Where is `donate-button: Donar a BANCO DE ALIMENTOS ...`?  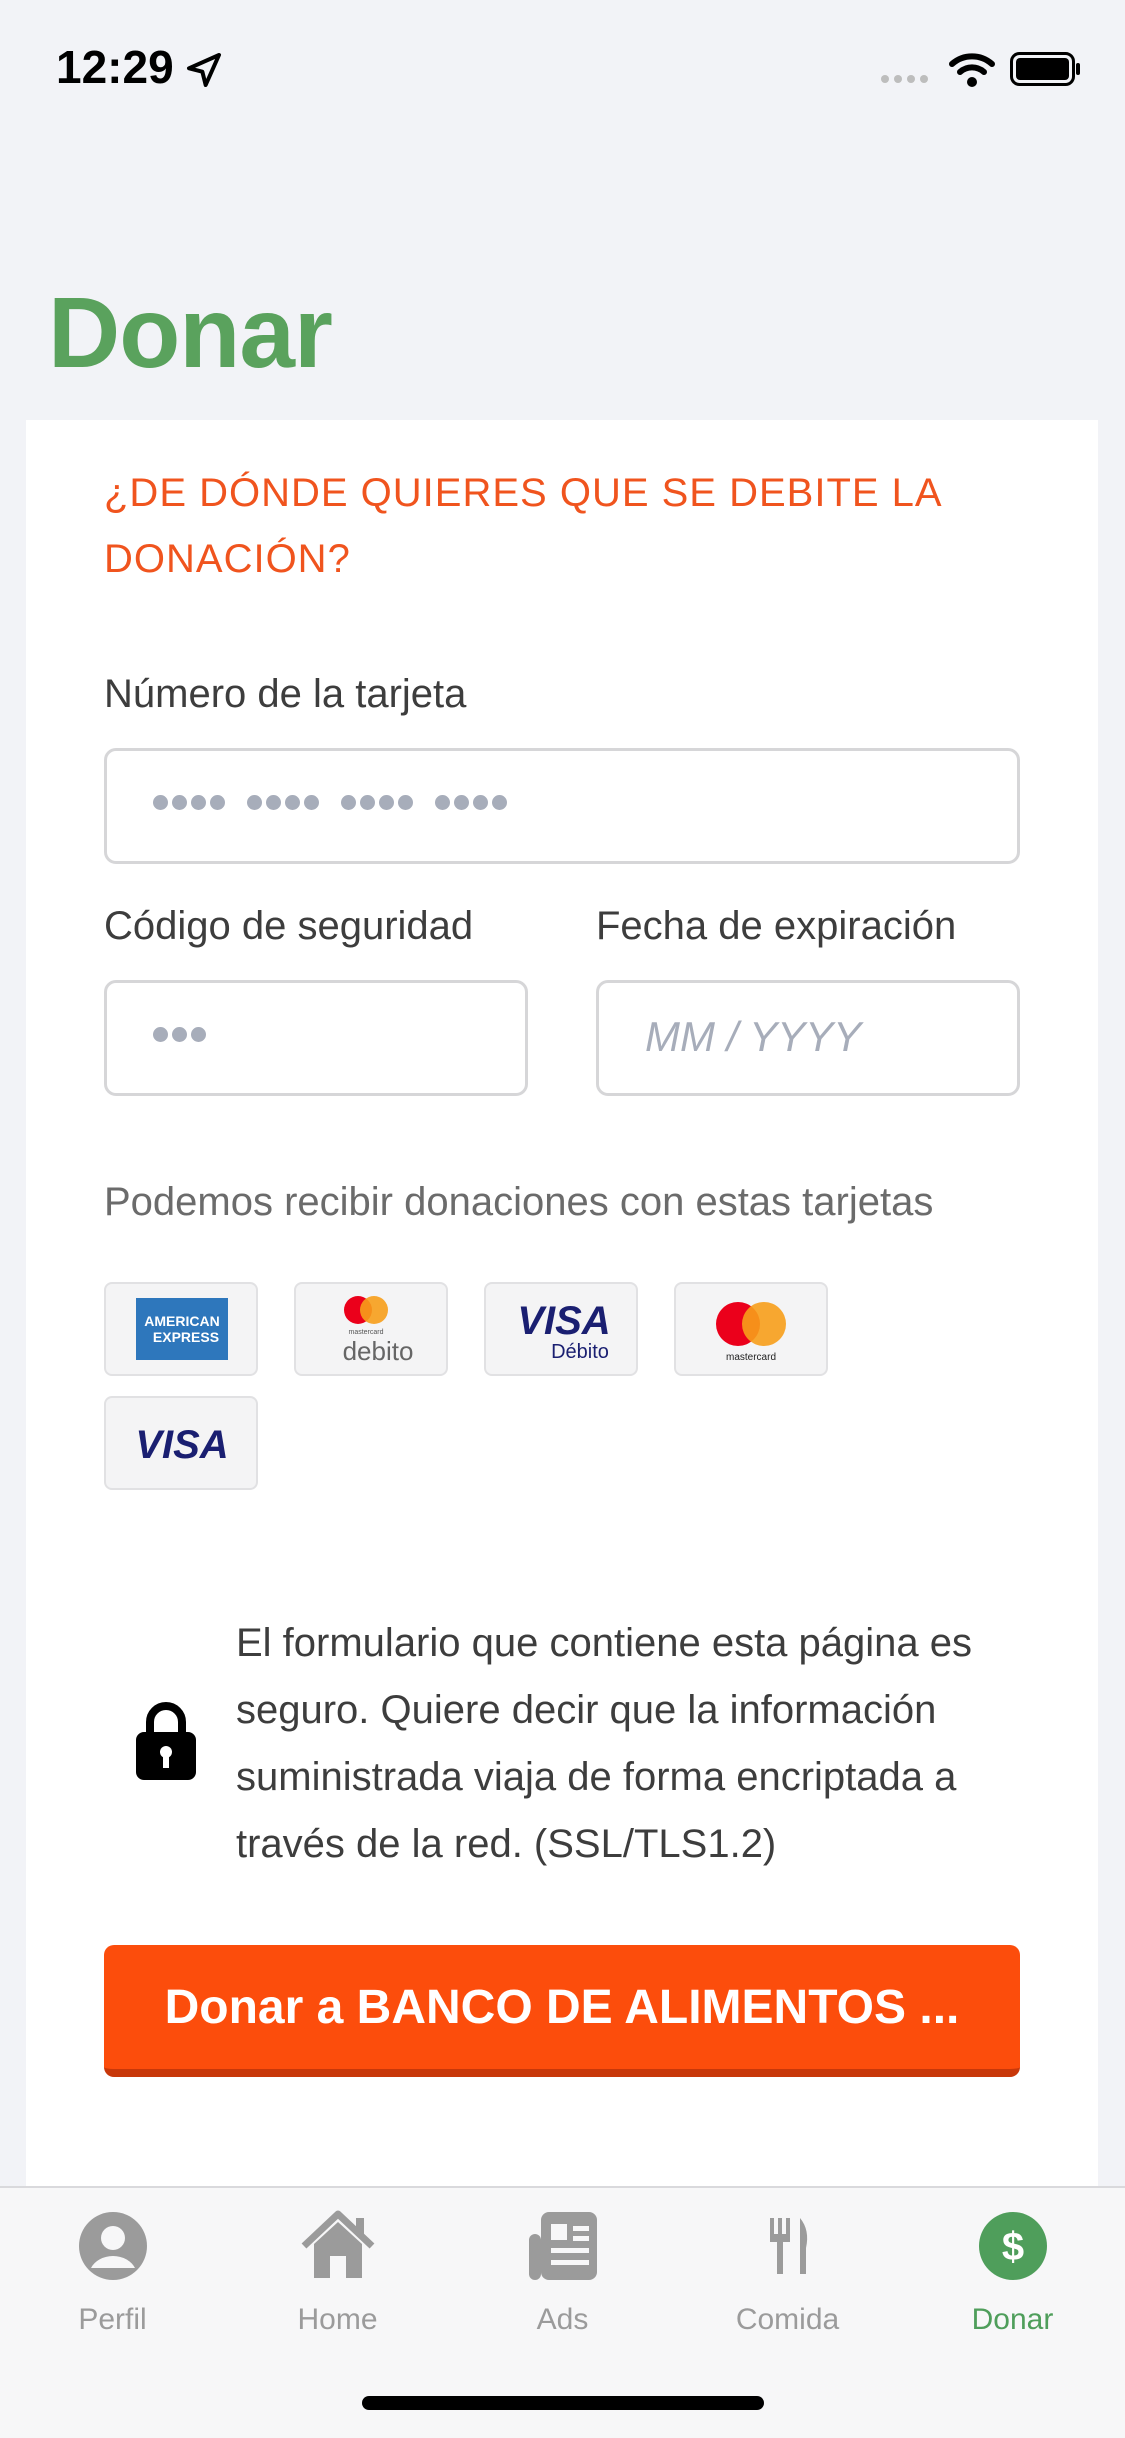
donate-button: Donar a BANCO DE ALIMENTOS ... is located at coordinates (562, 2011).